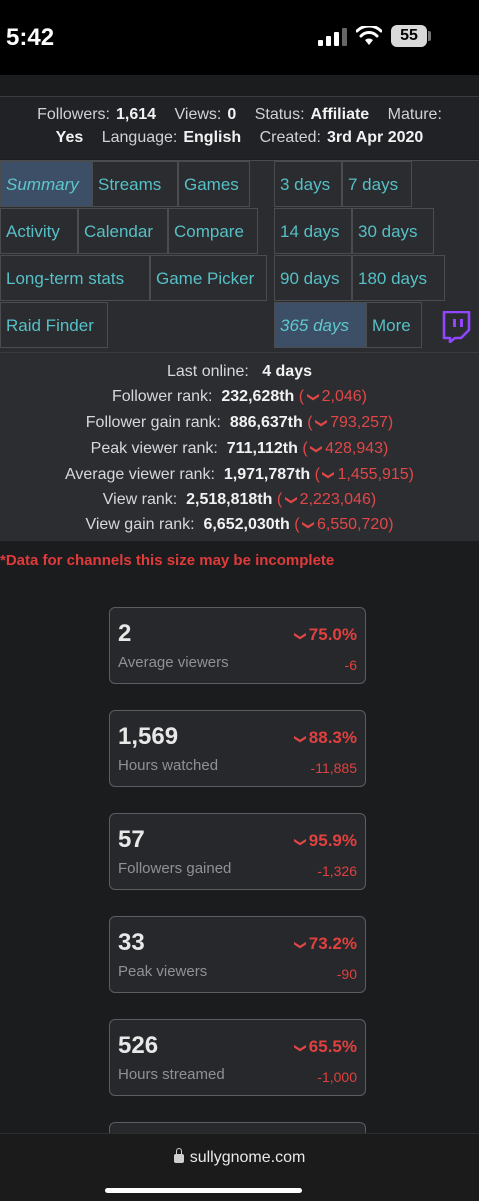  Describe the element at coordinates (394, 325) in the screenshot. I see `tab-more: More` at that location.